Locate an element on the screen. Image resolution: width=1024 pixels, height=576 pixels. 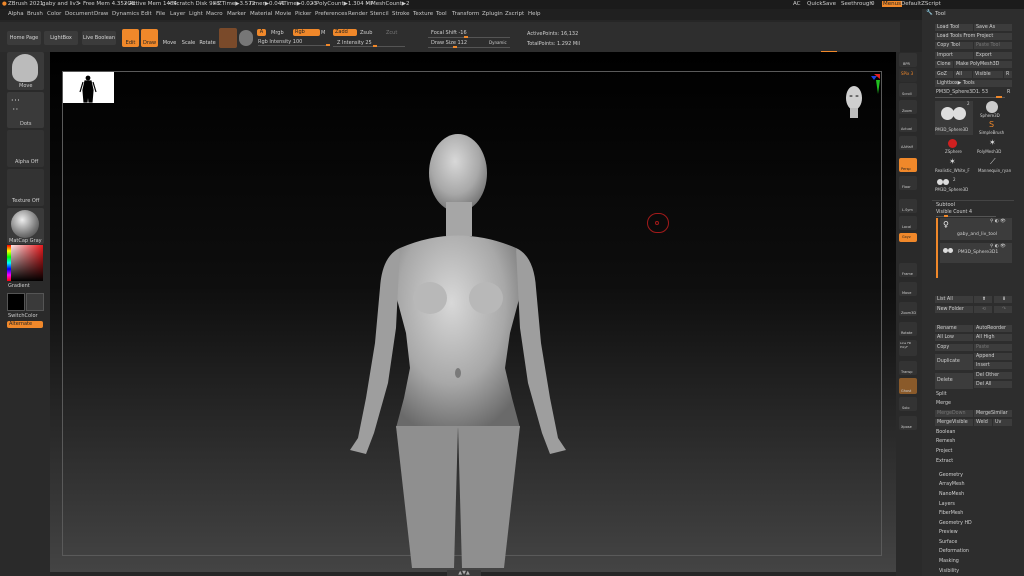
tool-thumb-pm3d-sphere-2: 2 PM3D_Sphere3D is located at coordinates (954, 186).